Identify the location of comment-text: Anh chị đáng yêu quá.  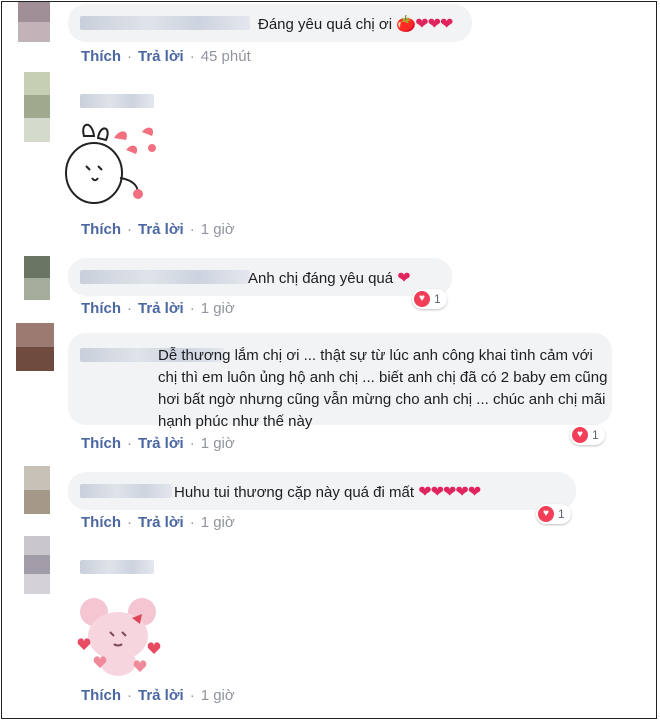
(321, 278).